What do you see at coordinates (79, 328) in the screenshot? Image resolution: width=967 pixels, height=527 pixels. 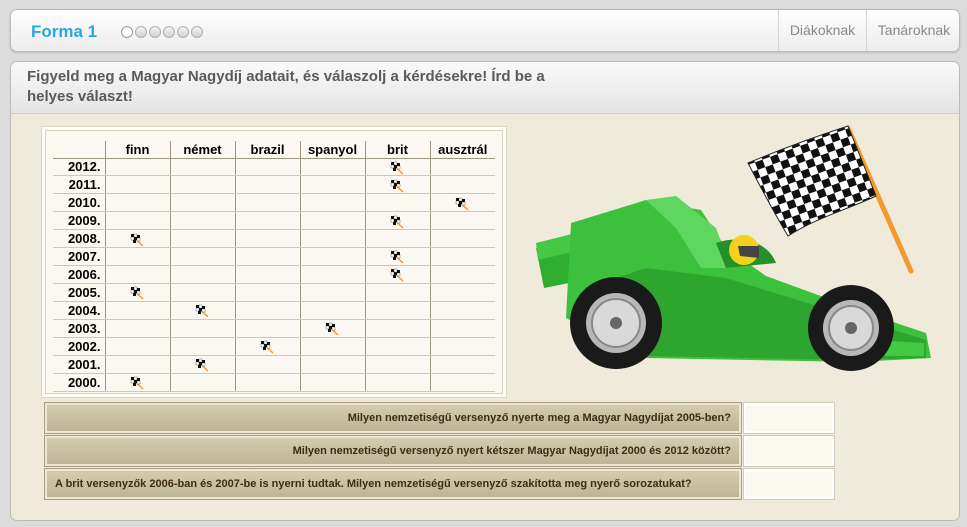 I see `year-cell: 2003.` at bounding box center [79, 328].